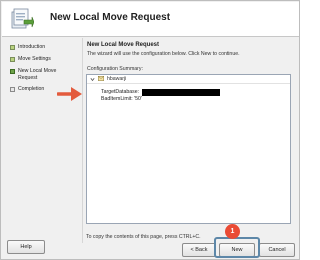 The width and height of the screenshot is (320, 260). Describe the element at coordinates (237, 247) in the screenshot. I see `new-button-highlight` at that location.